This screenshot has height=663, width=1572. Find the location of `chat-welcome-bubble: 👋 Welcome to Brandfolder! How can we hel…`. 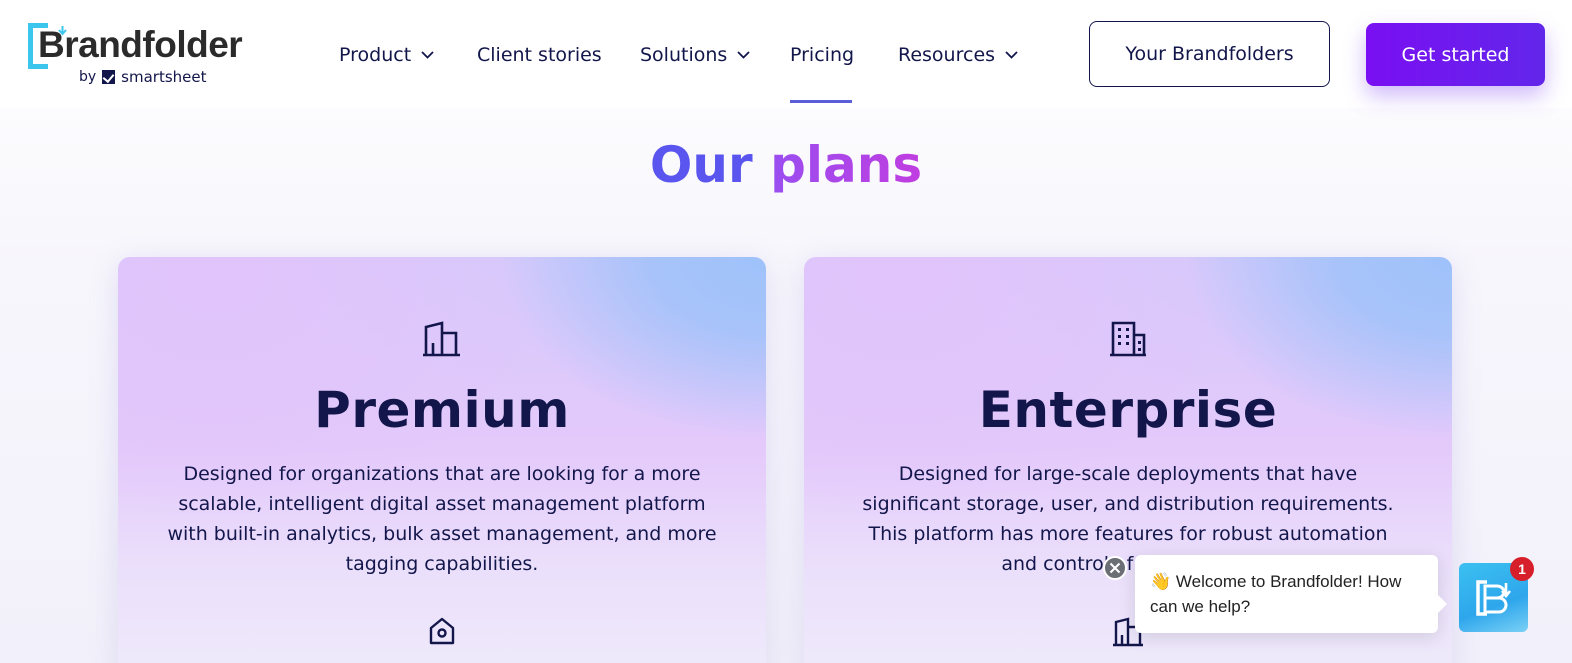

chat-welcome-bubble: 👋 Welcome to Brandfolder! How can we hel… is located at coordinates (1291, 594).